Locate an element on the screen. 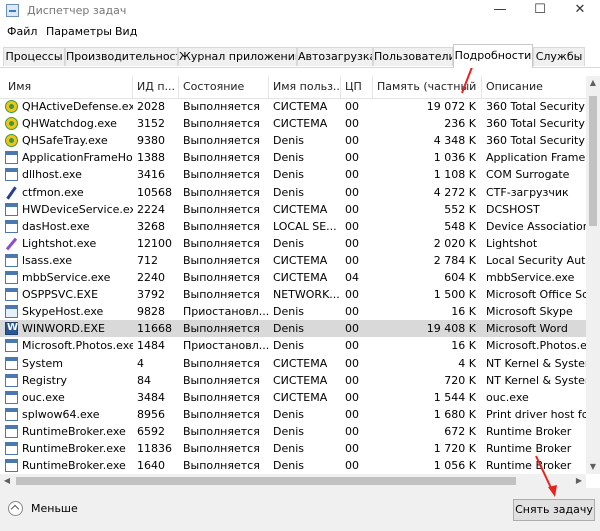 This screenshot has height=531, width=600. cell-name: dasHost.exe is located at coordinates (56, 226).